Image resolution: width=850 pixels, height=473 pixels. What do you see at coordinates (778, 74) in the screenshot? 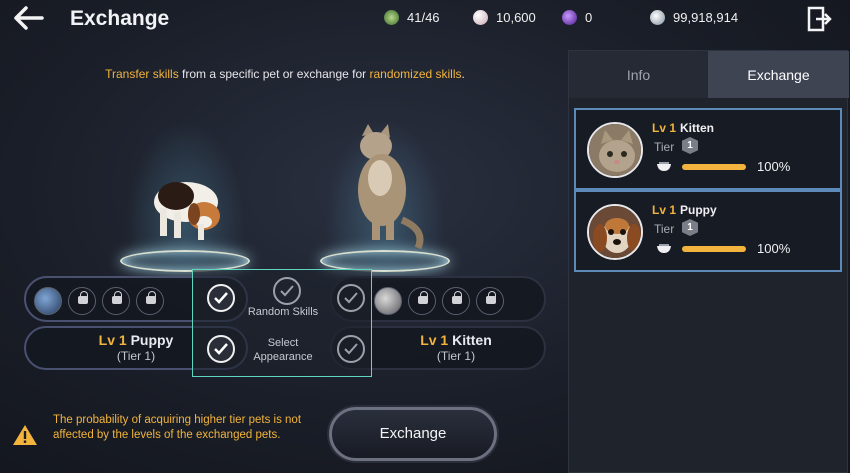
I see `tab-exchange: Exchange` at bounding box center [778, 74].